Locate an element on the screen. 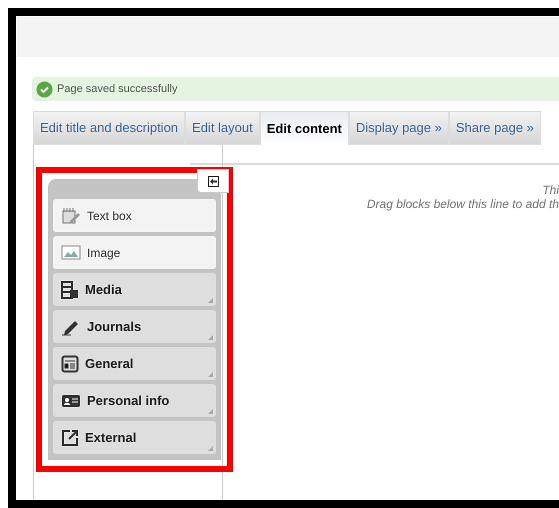 This screenshot has height=508, width=559. tab: Edit content is located at coordinates (304, 128).